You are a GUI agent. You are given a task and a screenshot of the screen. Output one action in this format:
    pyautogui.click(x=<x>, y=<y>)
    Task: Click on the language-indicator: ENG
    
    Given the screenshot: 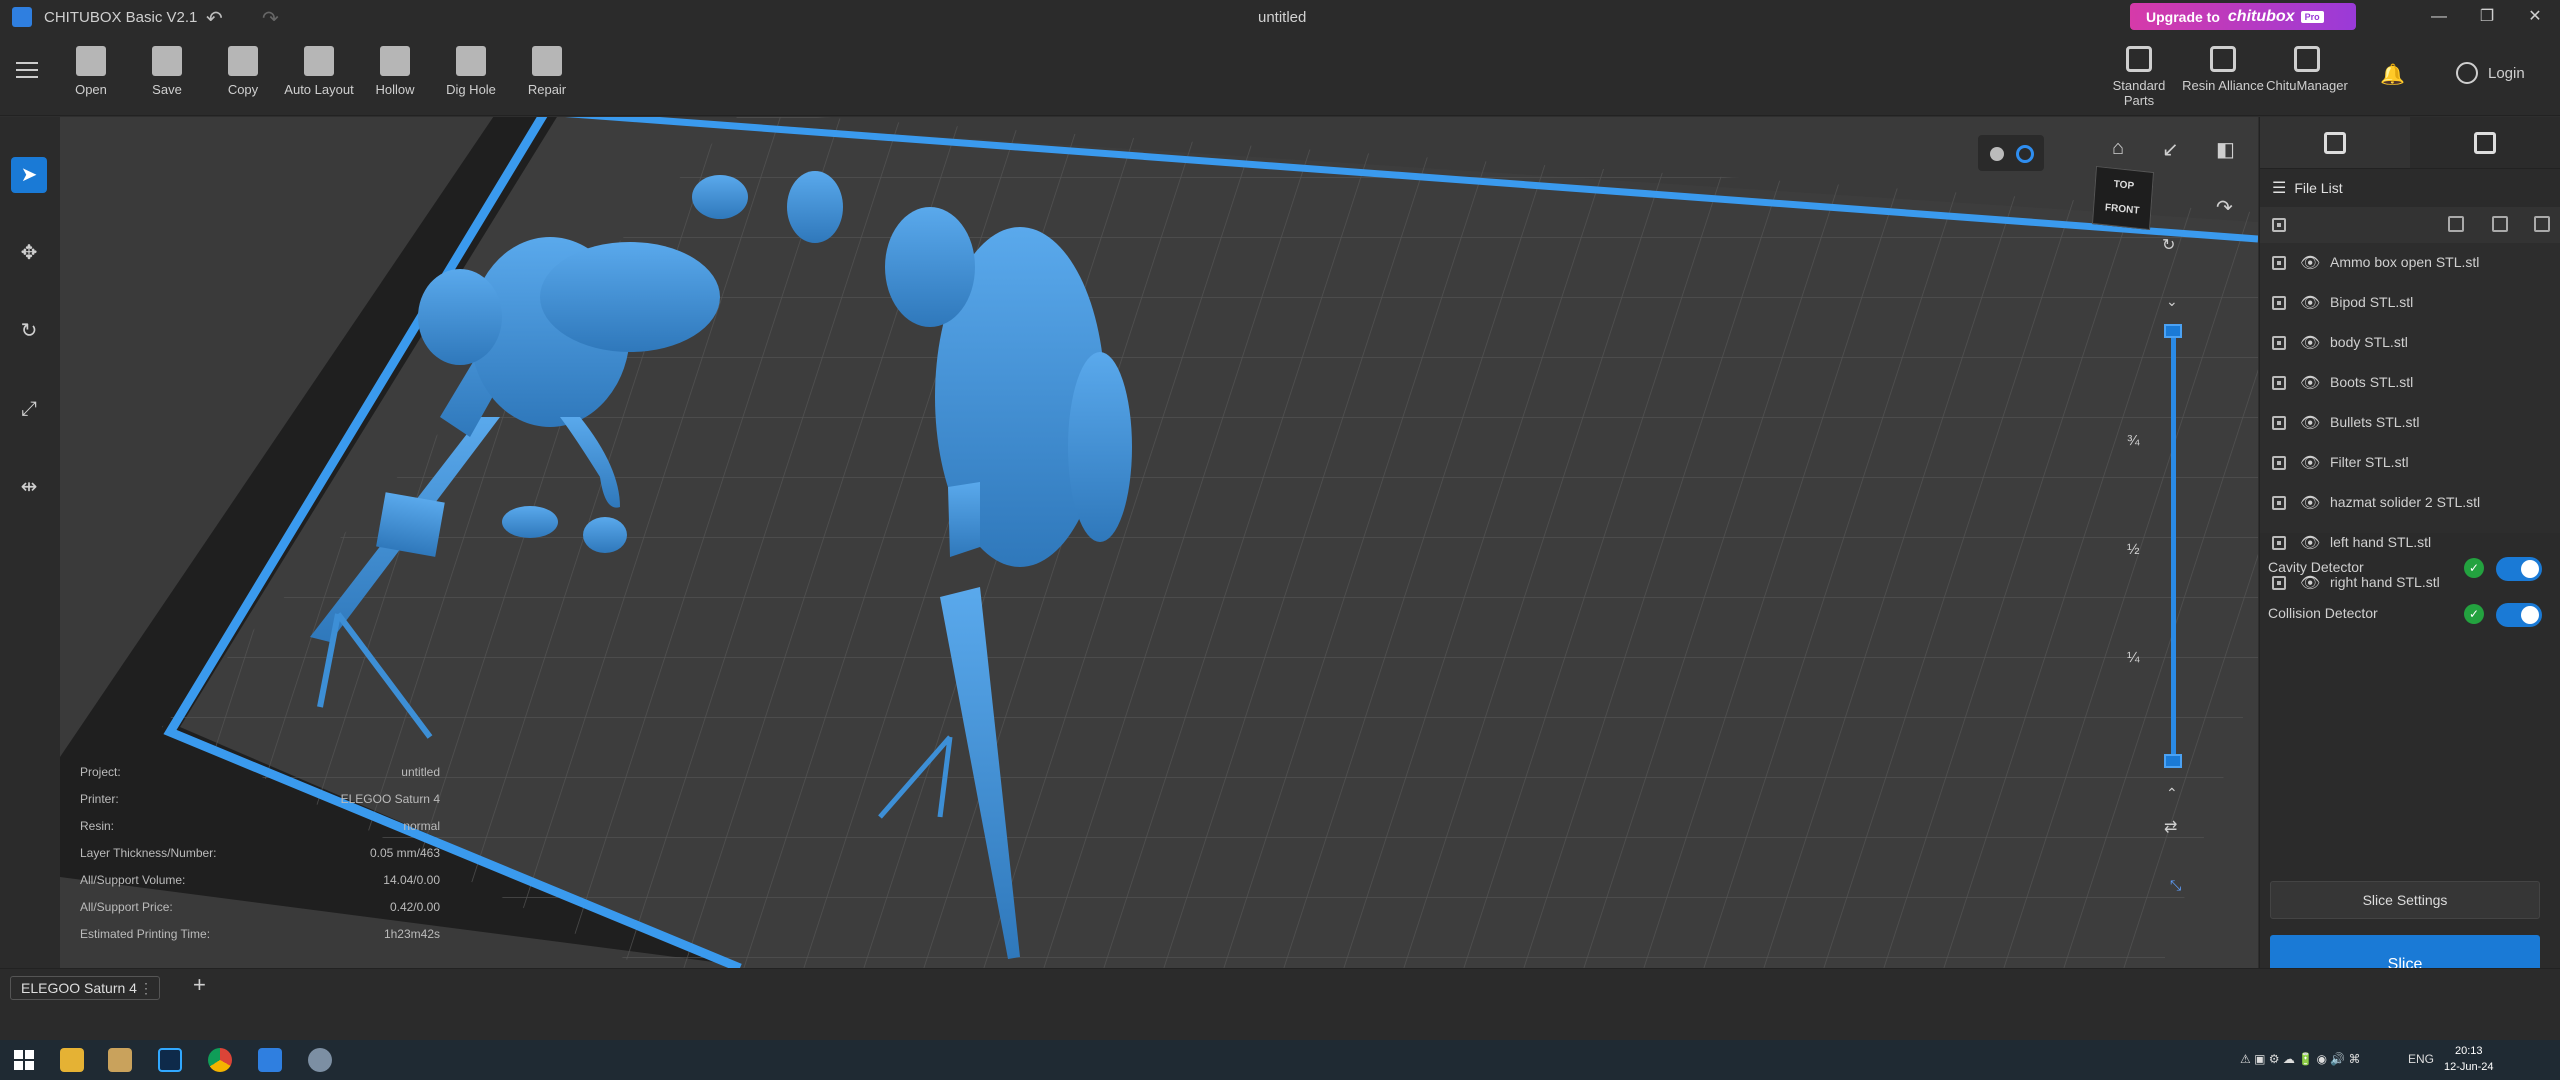 What is the action you would take?
    pyautogui.click(x=2421, y=1059)
    